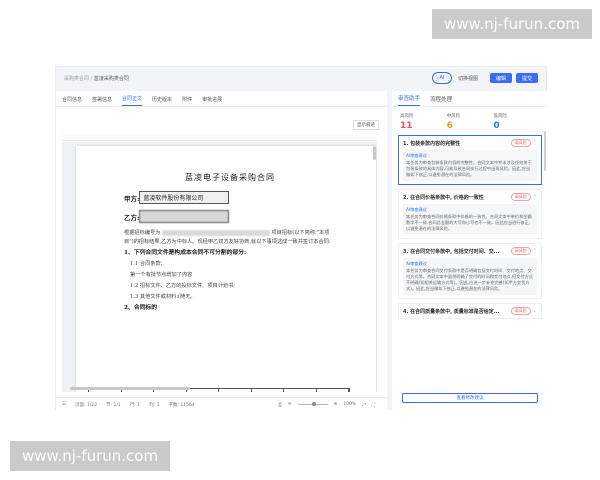 This screenshot has width=600, height=480. Describe the element at coordinates (102, 101) in the screenshot. I see `tab-sign-info: 签署信息` at that location.